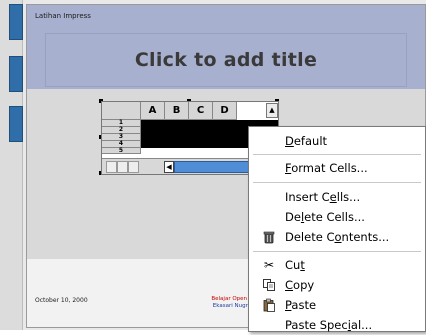 This screenshot has width=426, height=335. What do you see at coordinates (201, 111) in the screenshot?
I see `column-header-c: C` at bounding box center [201, 111].